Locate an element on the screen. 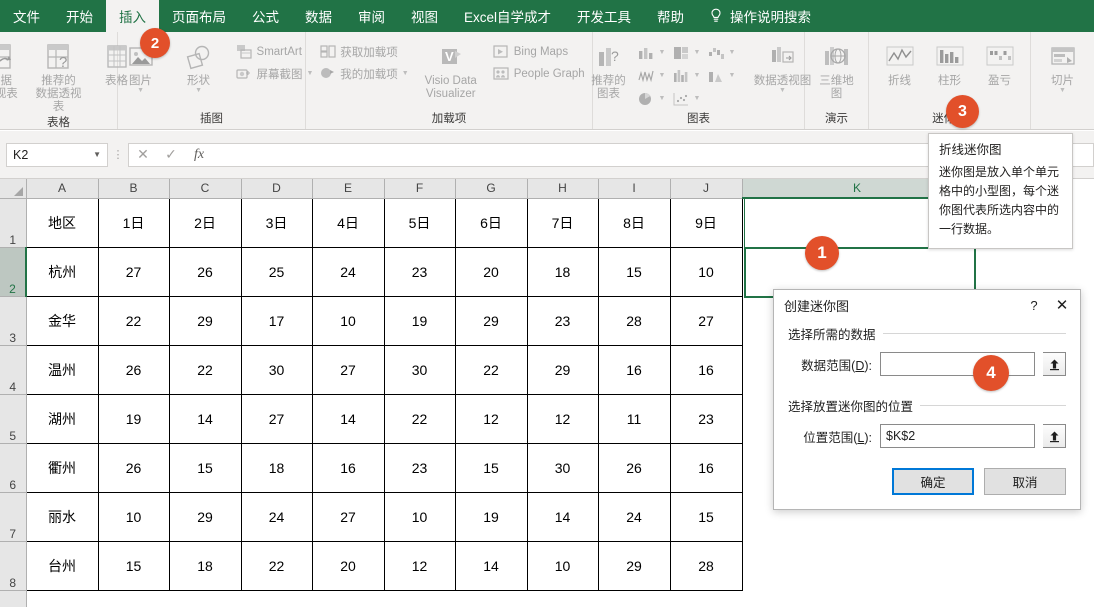  cell-c6: 15 is located at coordinates (205, 468).